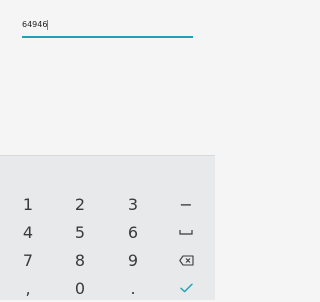  I want to click on check-icon, so click(186, 288).